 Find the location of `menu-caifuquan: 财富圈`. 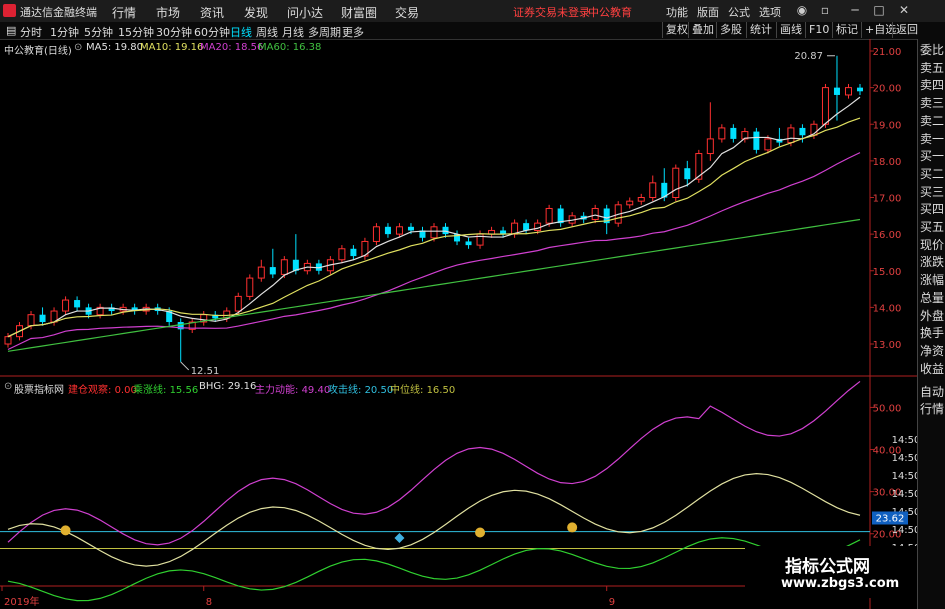

menu-caifuquan: 财富圈 is located at coordinates (359, 12).